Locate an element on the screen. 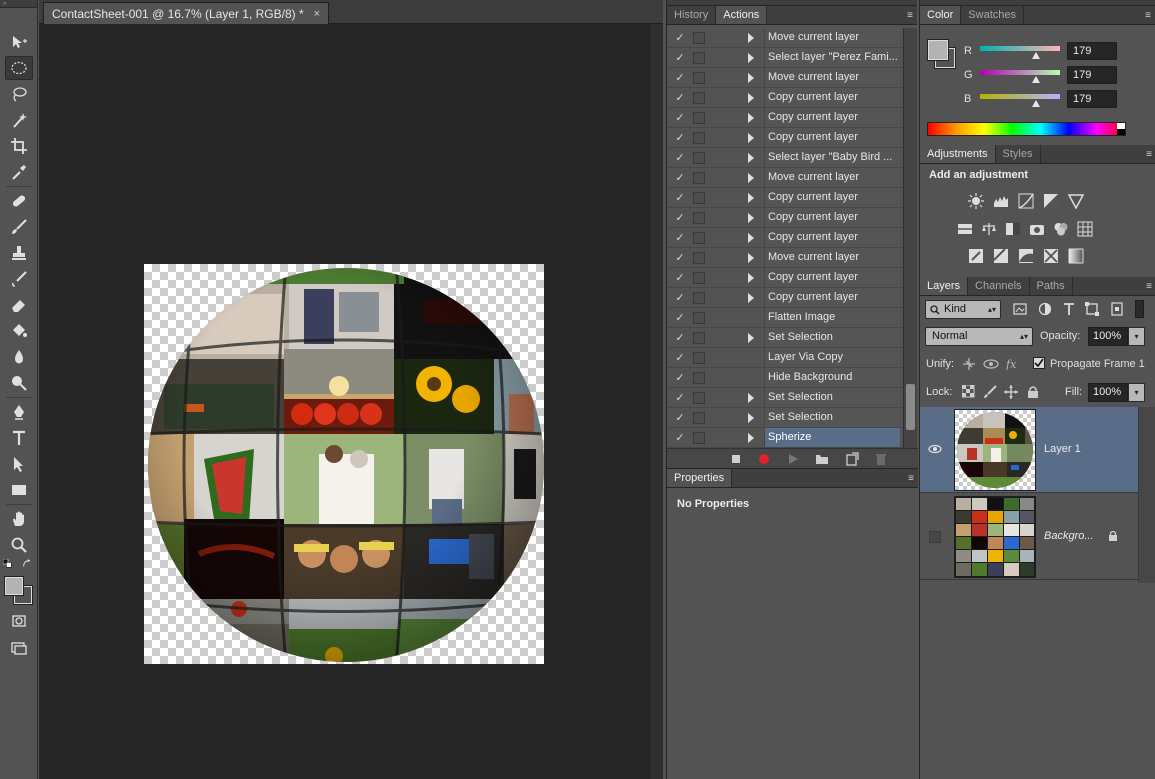 The width and height of the screenshot is (1155, 779). posterize-icon is located at coordinates (1001, 256).